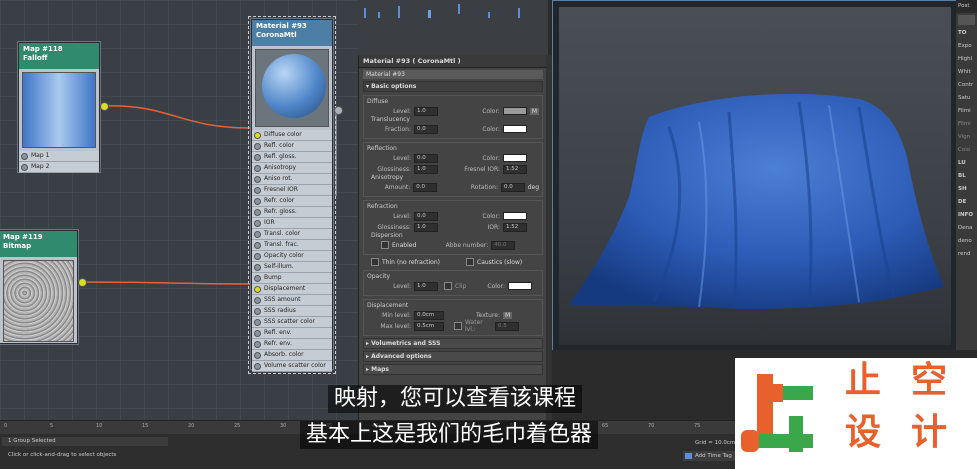 Image resolution: width=977 pixels, height=469 pixels. I want to click on fresnel-ior-spinner: 1.52, so click(515, 169).